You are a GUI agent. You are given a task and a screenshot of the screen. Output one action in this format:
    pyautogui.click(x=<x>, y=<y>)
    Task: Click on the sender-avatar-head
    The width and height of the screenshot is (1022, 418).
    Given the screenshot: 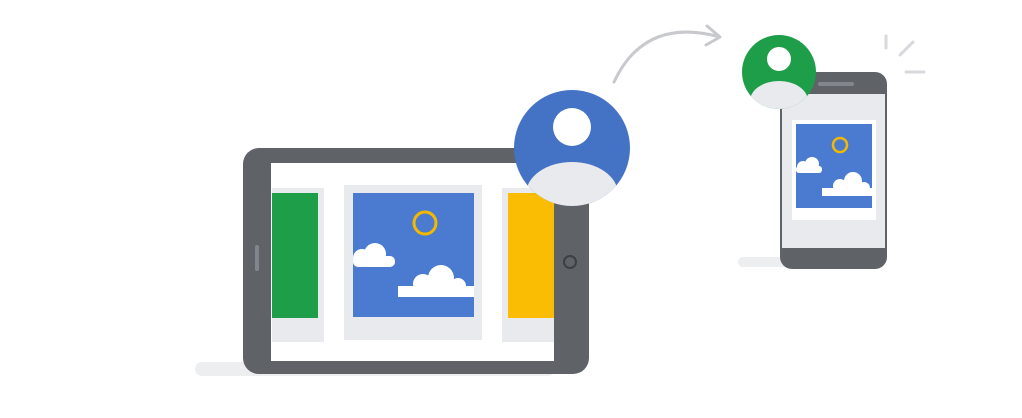 What is the action you would take?
    pyautogui.click(x=572, y=127)
    